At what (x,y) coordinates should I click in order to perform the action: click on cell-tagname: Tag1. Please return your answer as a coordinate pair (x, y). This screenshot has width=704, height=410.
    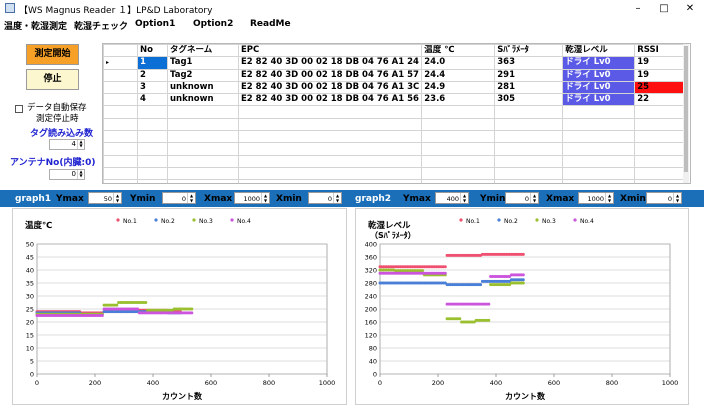
    Looking at the image, I should click on (203, 63).